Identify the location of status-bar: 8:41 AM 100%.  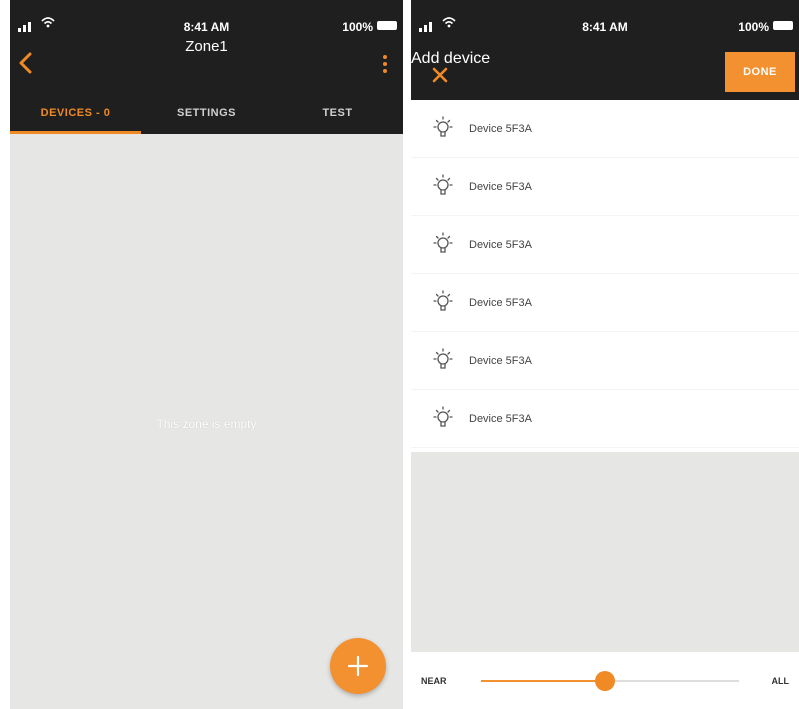
(206, 20).